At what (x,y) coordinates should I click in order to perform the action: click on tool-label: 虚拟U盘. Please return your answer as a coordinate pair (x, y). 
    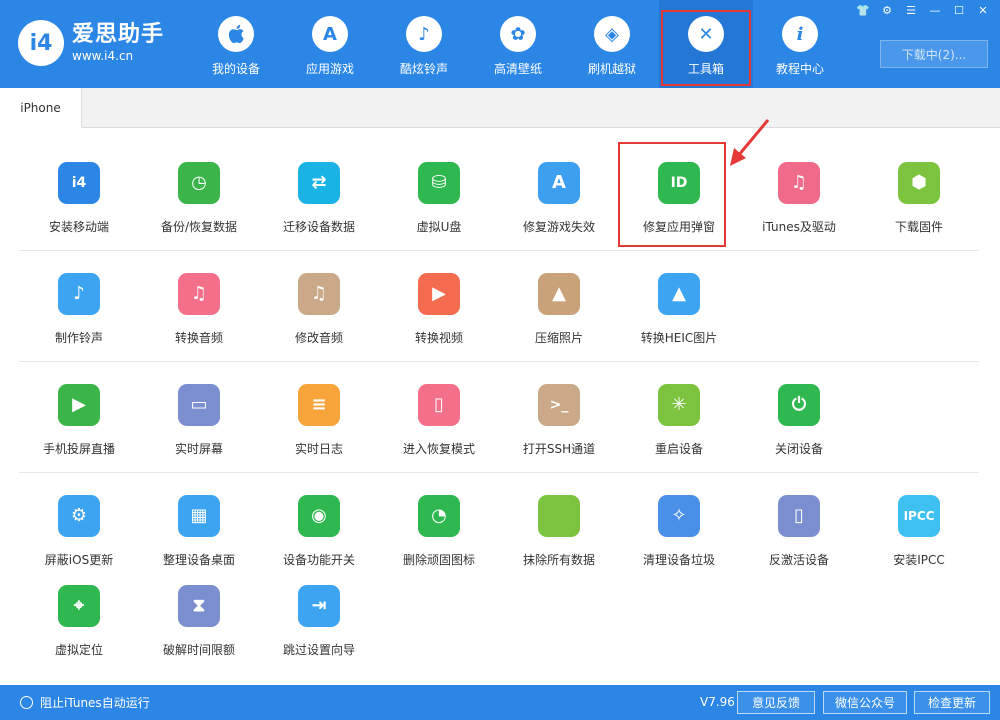
    Looking at the image, I should click on (439, 227).